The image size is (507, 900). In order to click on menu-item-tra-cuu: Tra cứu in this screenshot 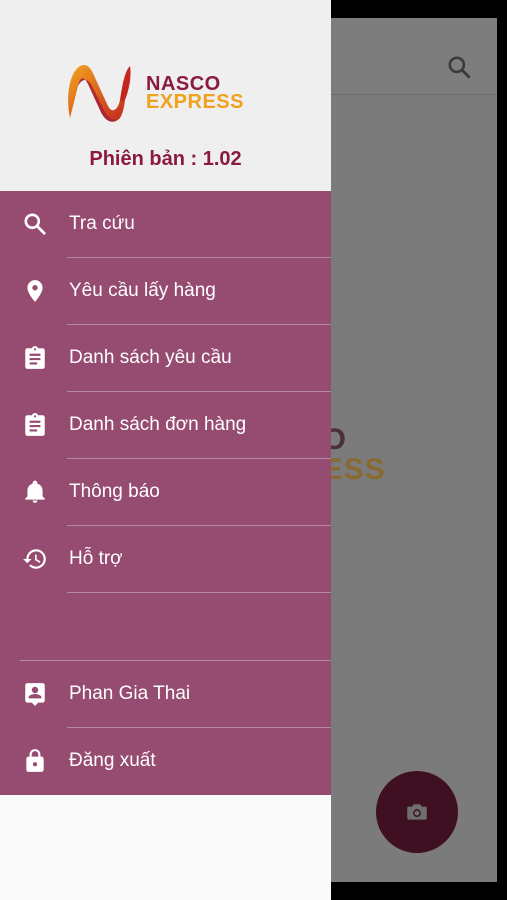, I will do `click(165, 224)`.